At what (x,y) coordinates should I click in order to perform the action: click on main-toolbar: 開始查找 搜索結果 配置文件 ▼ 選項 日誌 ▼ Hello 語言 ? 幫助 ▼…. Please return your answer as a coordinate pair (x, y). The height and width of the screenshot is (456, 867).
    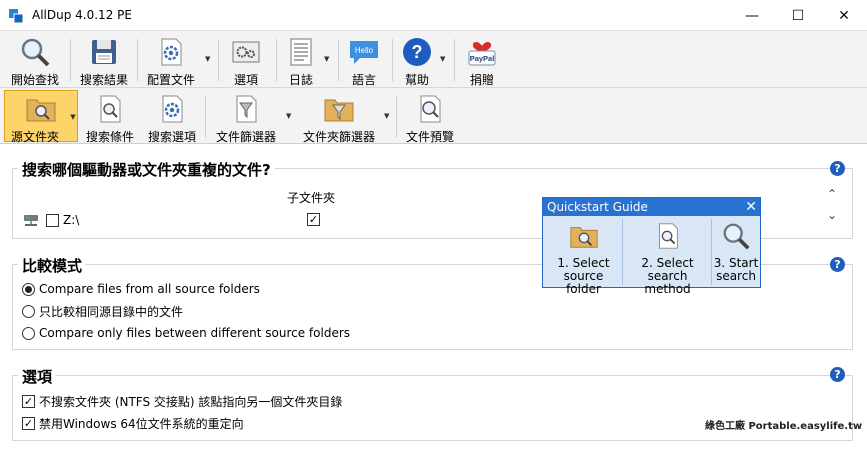
    Looking at the image, I should click on (433, 59).